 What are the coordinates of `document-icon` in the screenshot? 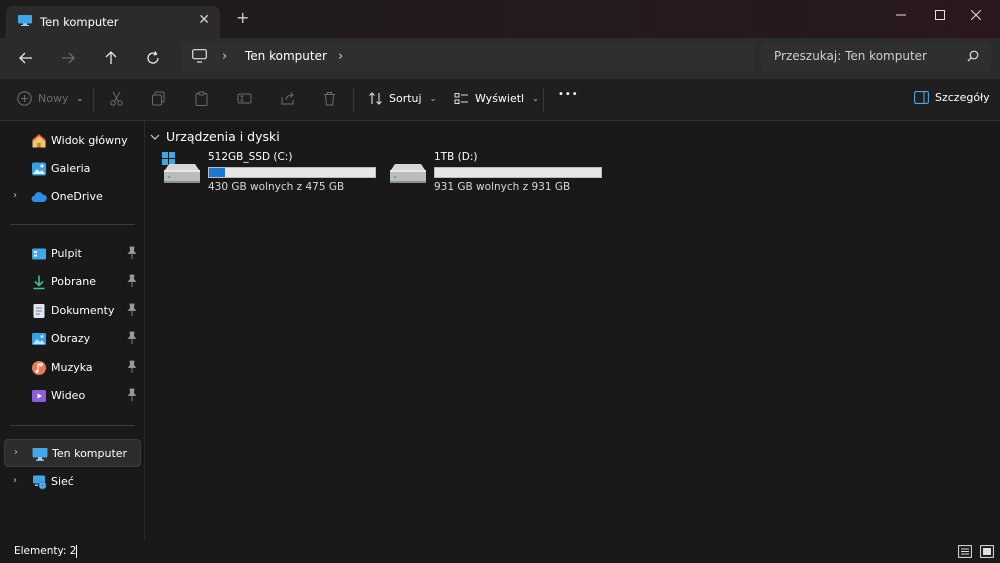 It's located at (39, 311).